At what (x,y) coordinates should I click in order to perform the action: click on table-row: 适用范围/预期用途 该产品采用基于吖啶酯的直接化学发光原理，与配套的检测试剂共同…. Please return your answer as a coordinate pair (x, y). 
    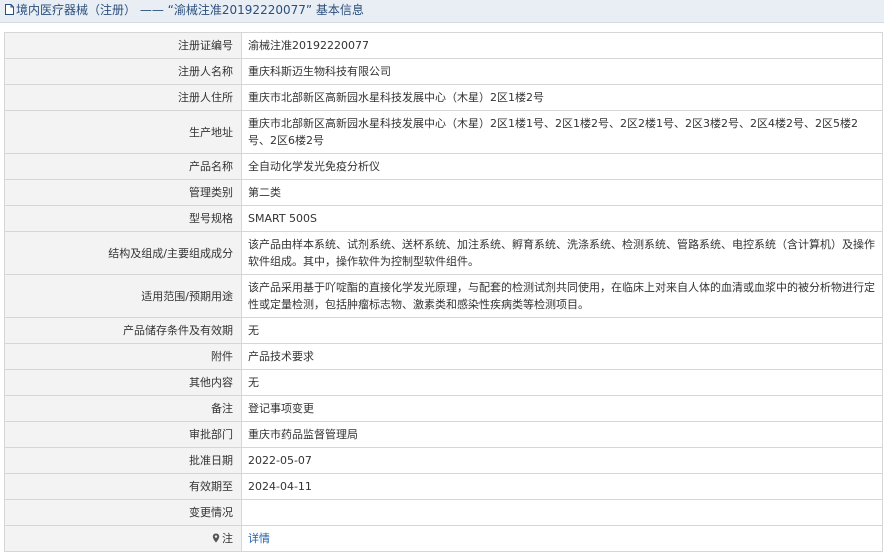
    Looking at the image, I should click on (443, 296).